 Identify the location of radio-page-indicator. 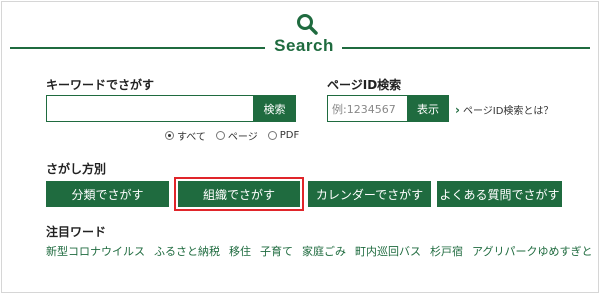
(220, 135).